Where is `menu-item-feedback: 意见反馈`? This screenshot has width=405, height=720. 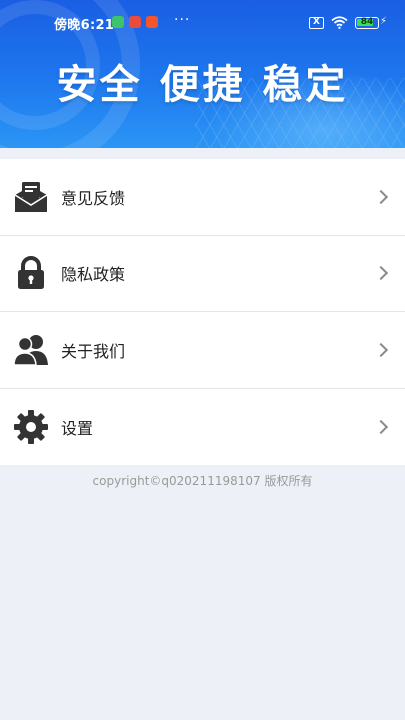
menu-item-feedback: 意见反馈 is located at coordinates (202, 197).